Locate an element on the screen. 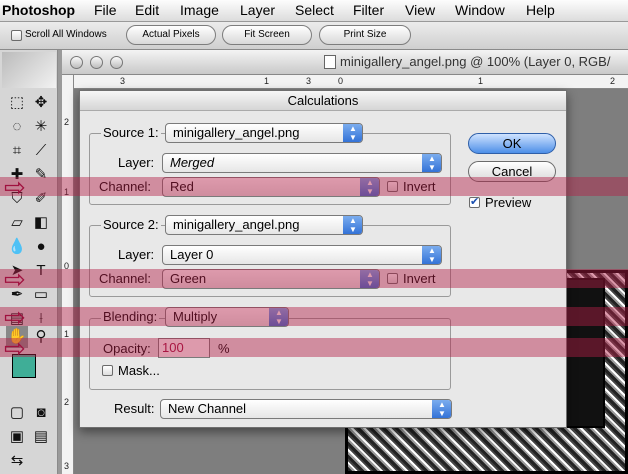 The width and height of the screenshot is (628, 474). zoom-tool-icon: ⚲ is located at coordinates (41, 337).